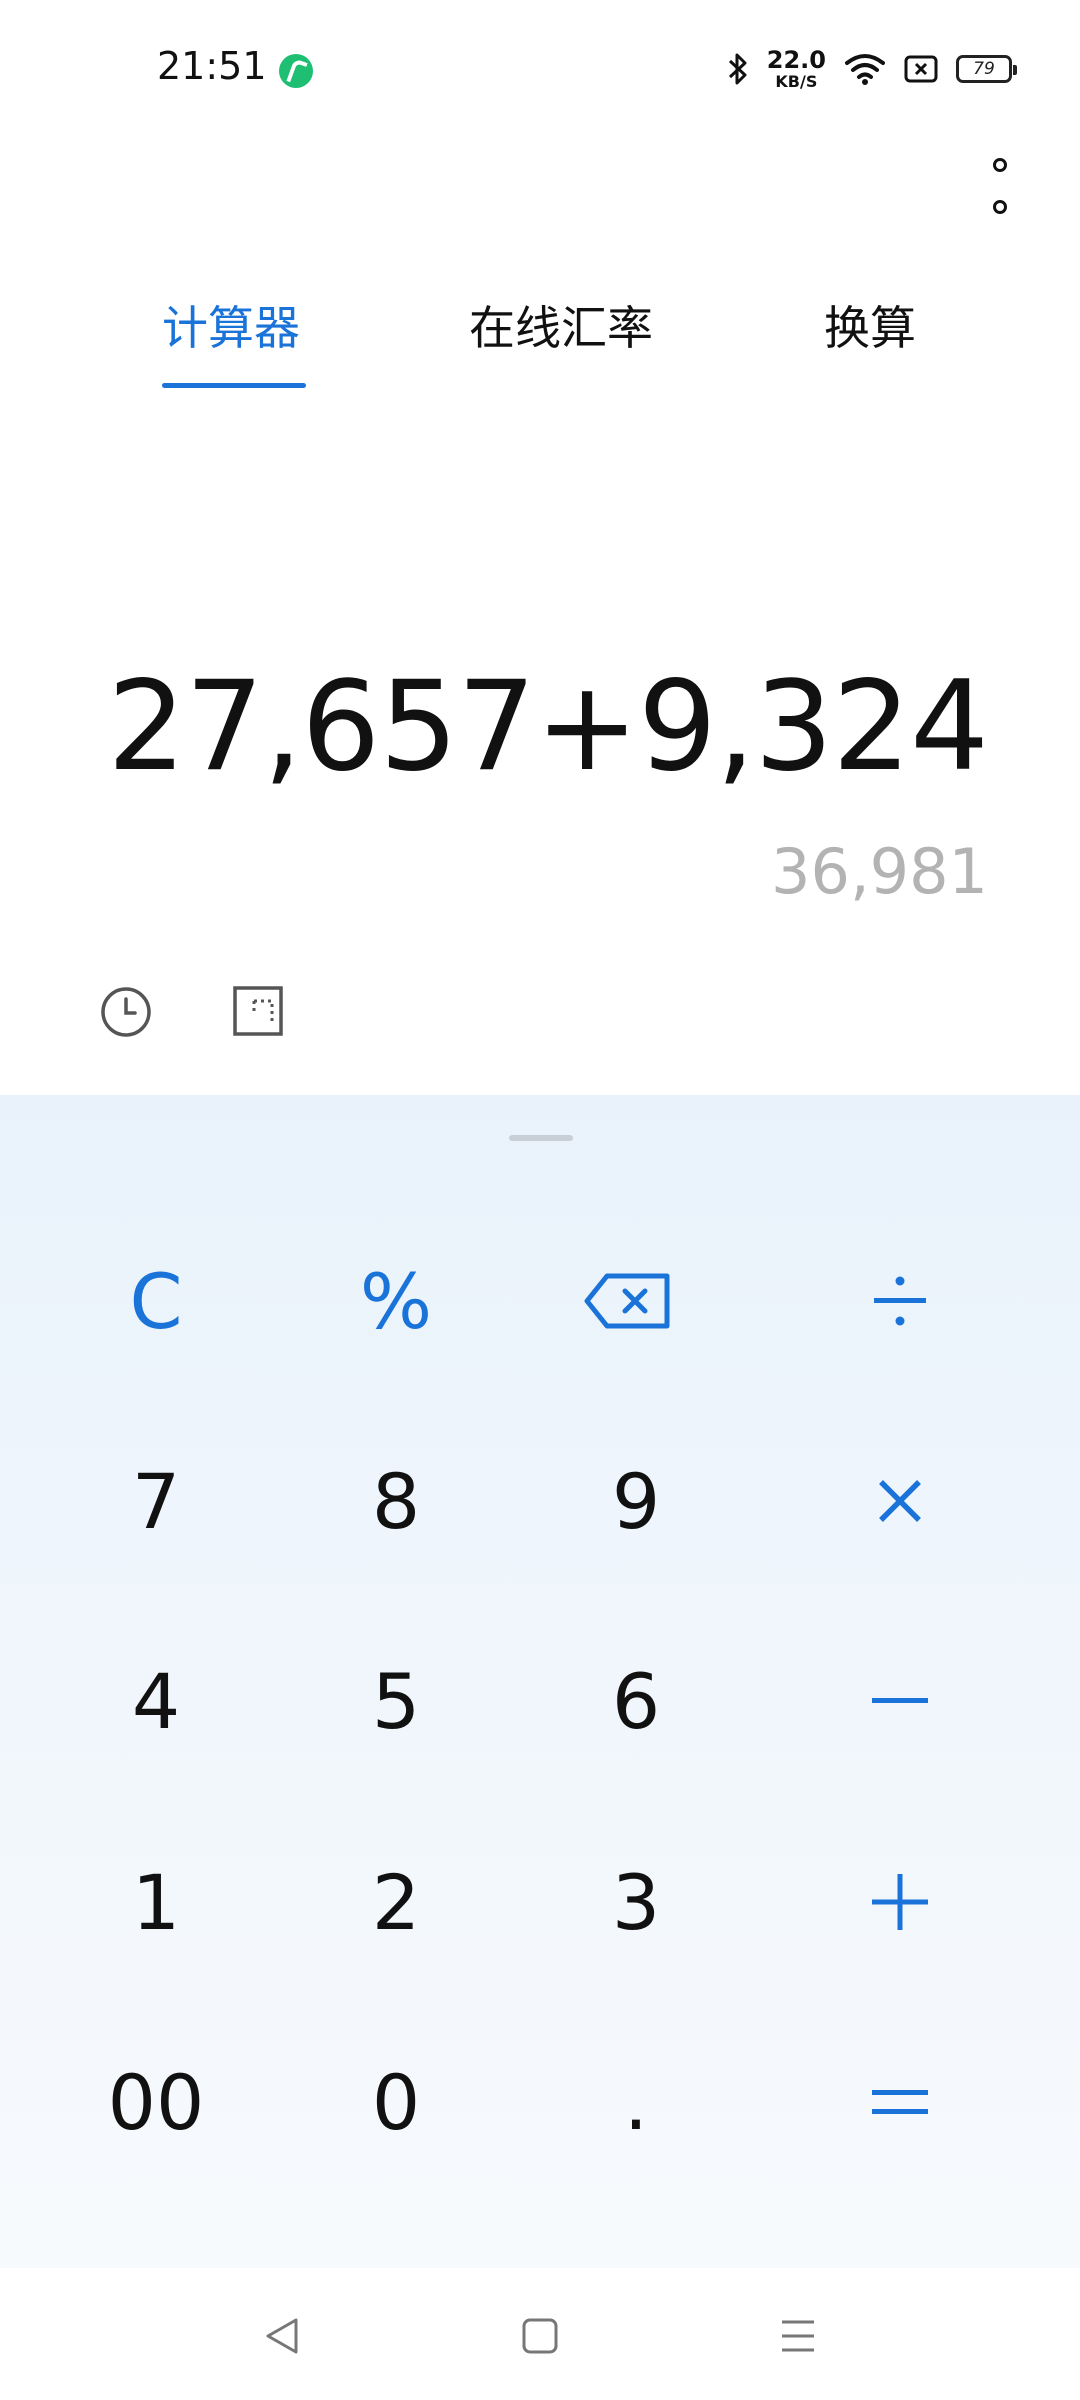 This screenshot has width=1080, height=2400. I want to click on backspace-icon, so click(627, 1301).